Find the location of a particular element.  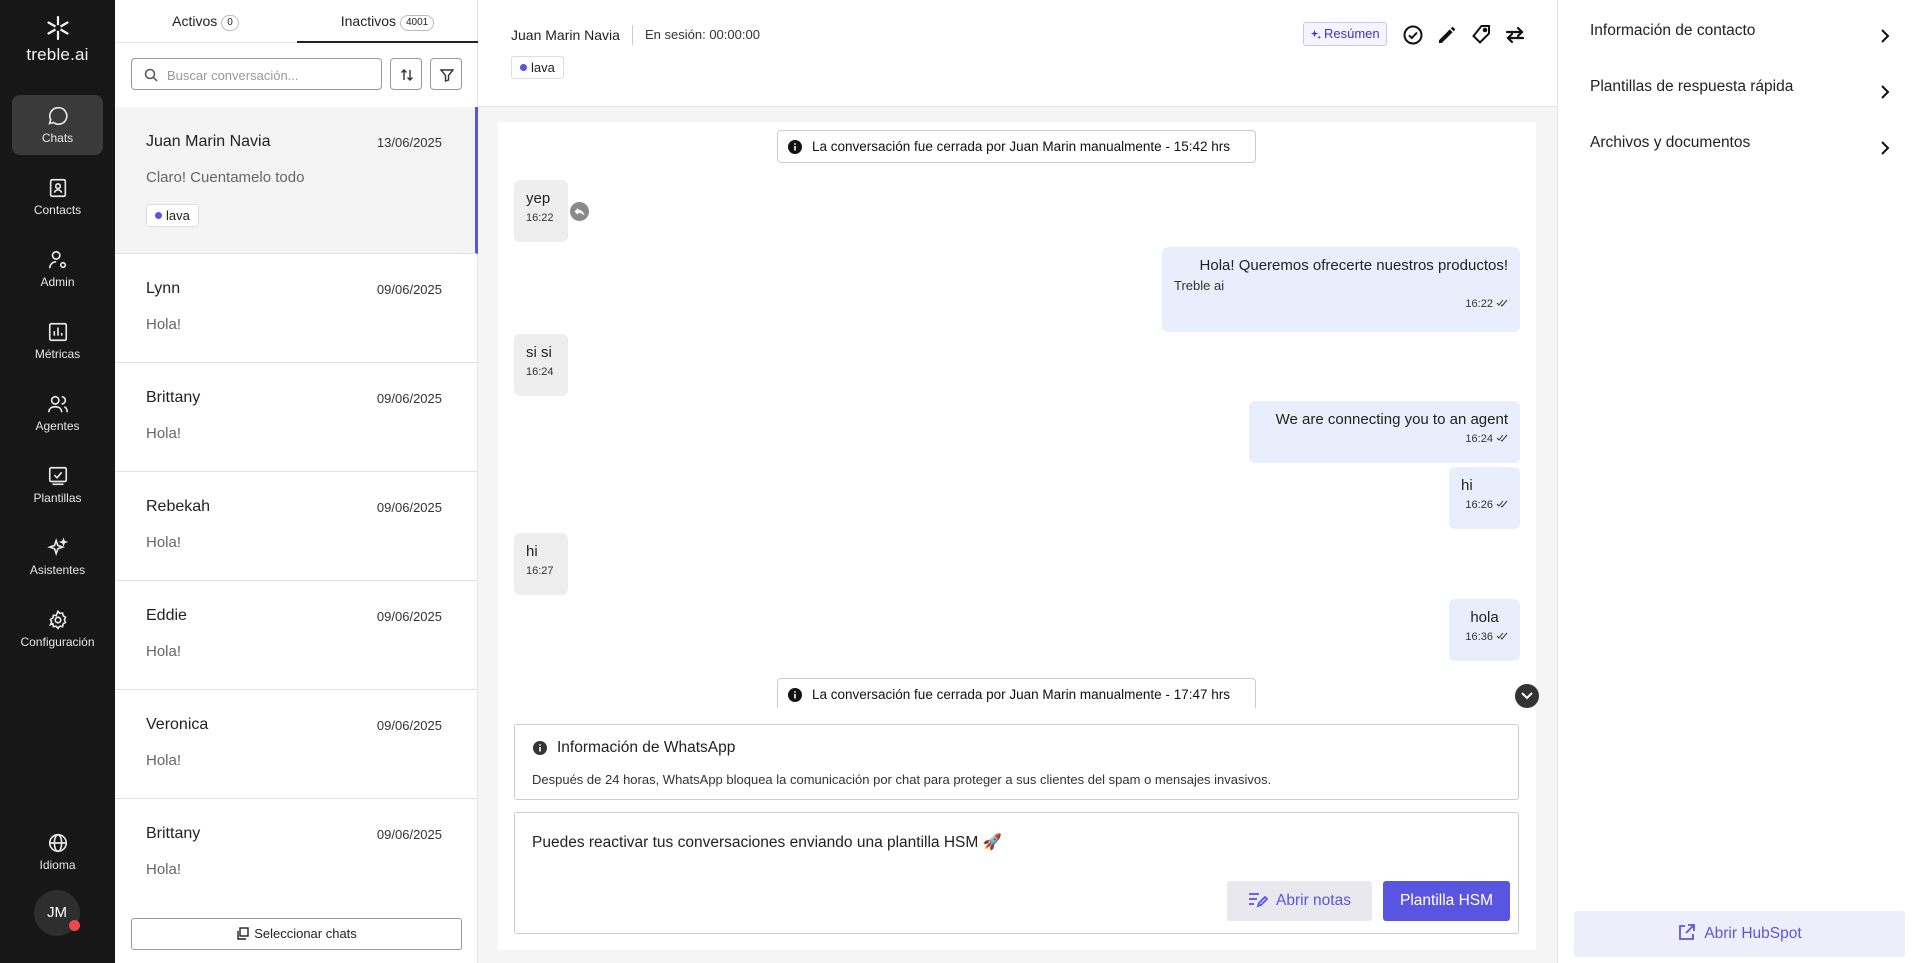

external-link-icon is located at coordinates (1687, 932).